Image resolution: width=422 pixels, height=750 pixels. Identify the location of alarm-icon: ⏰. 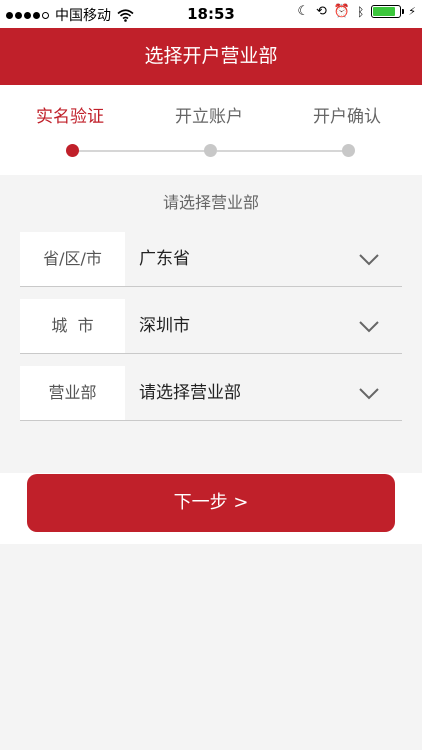
(342, 11).